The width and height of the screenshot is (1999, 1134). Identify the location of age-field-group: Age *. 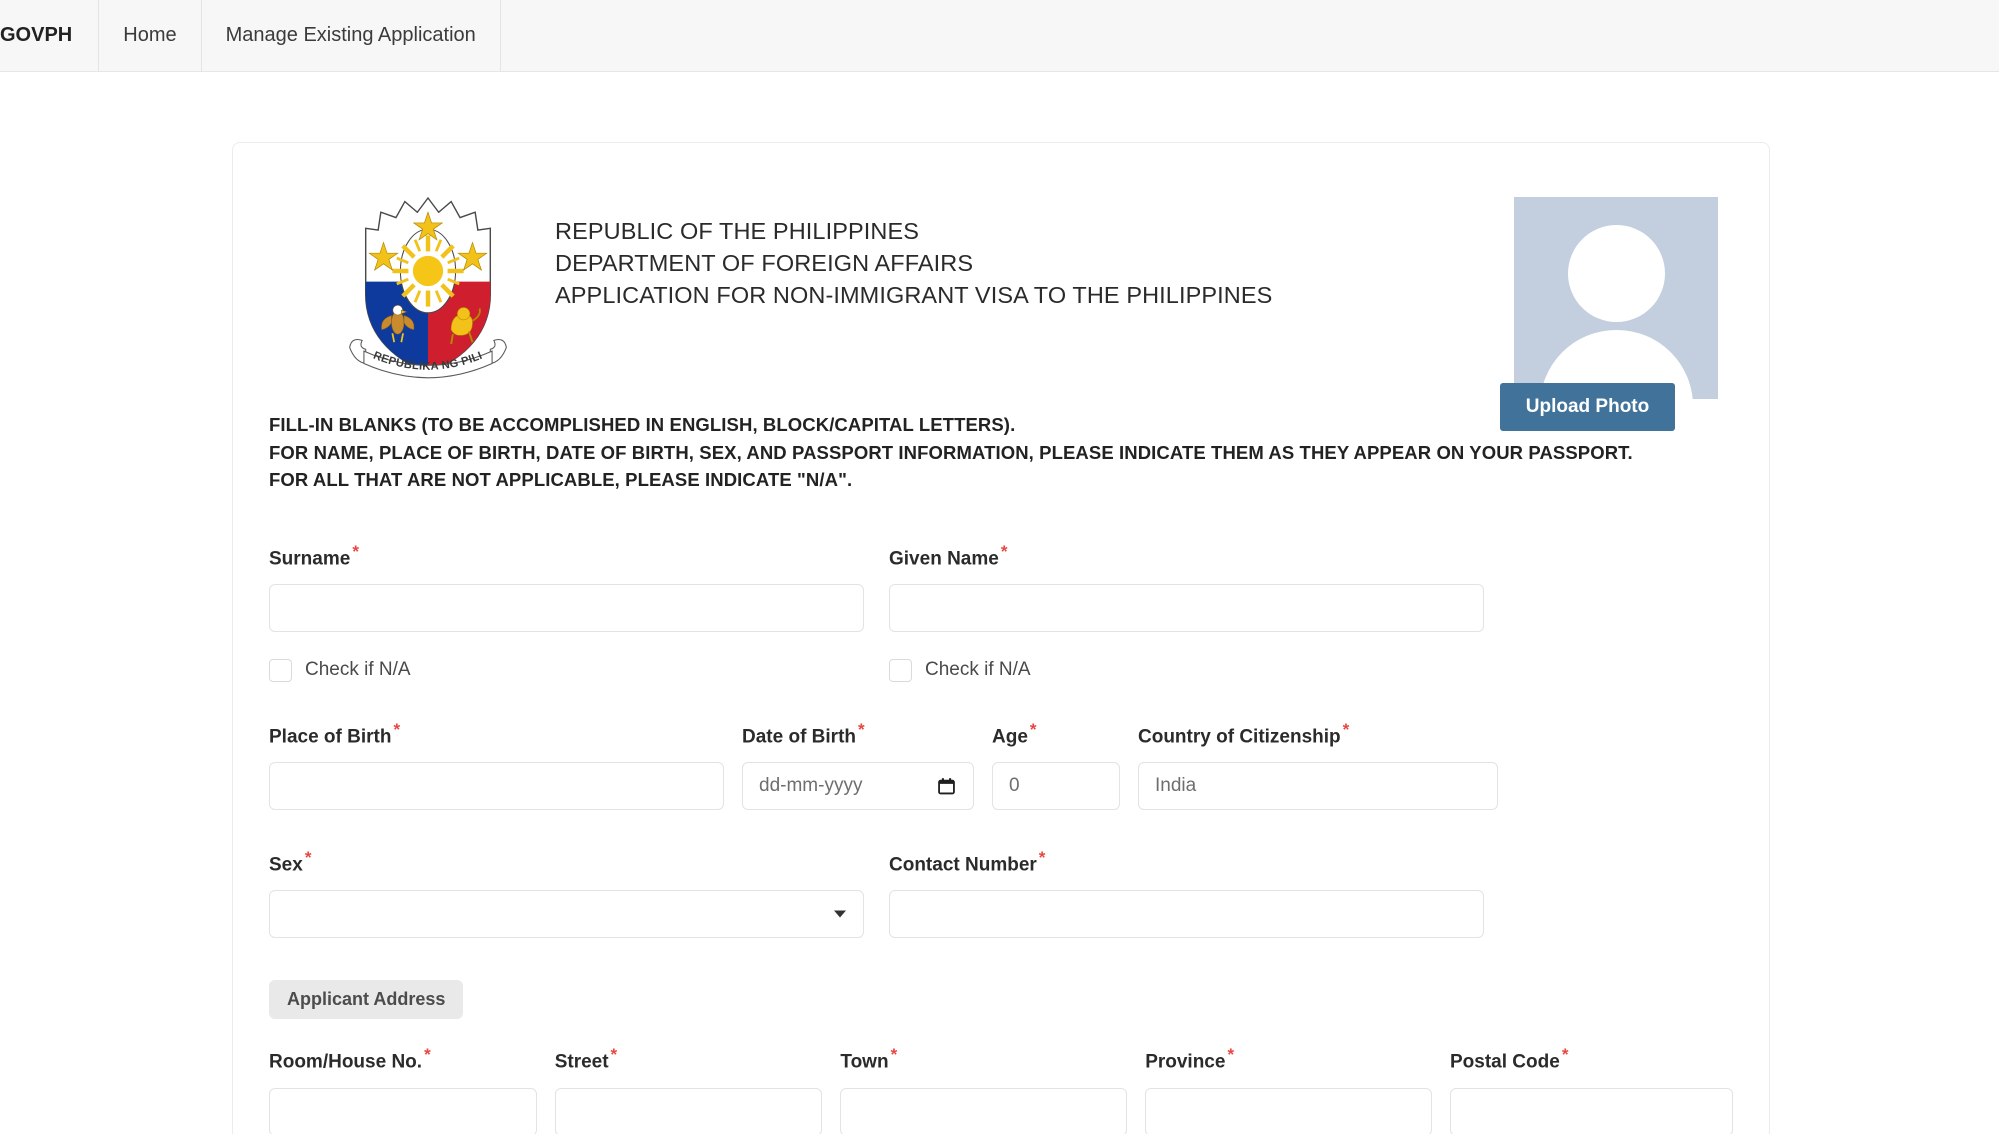
(1056, 765).